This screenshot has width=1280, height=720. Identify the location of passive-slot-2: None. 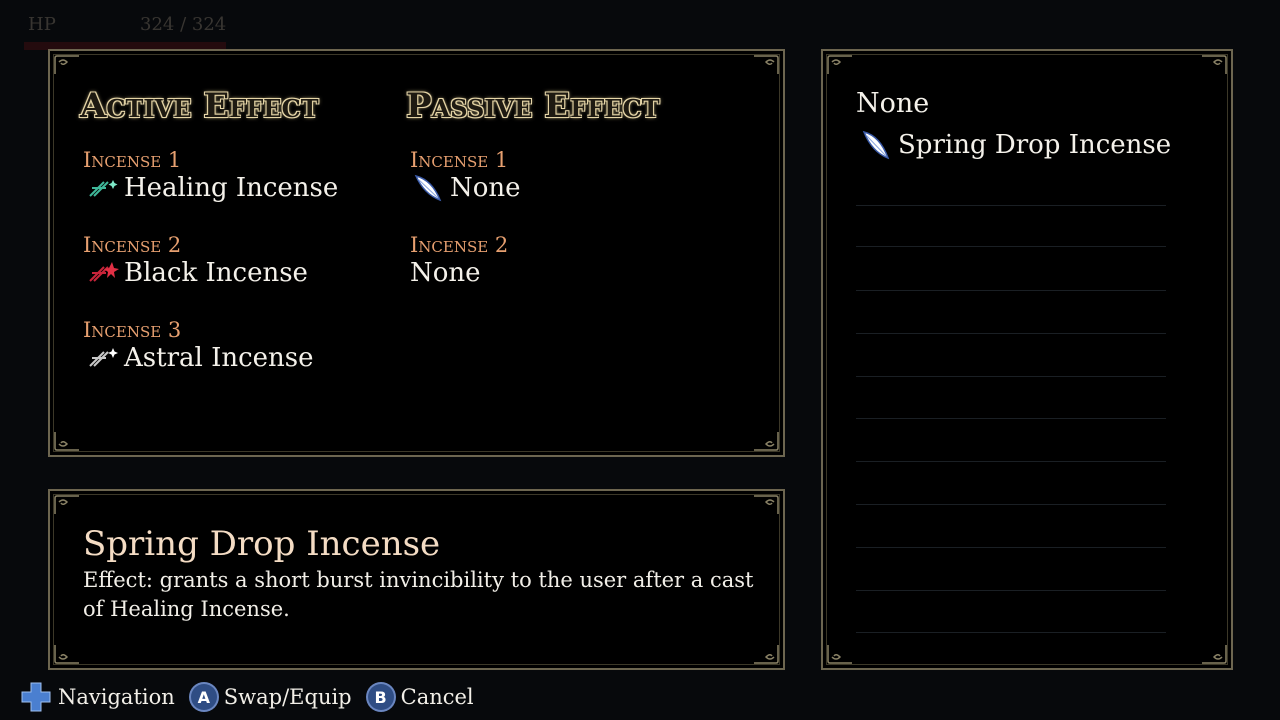
(445, 273).